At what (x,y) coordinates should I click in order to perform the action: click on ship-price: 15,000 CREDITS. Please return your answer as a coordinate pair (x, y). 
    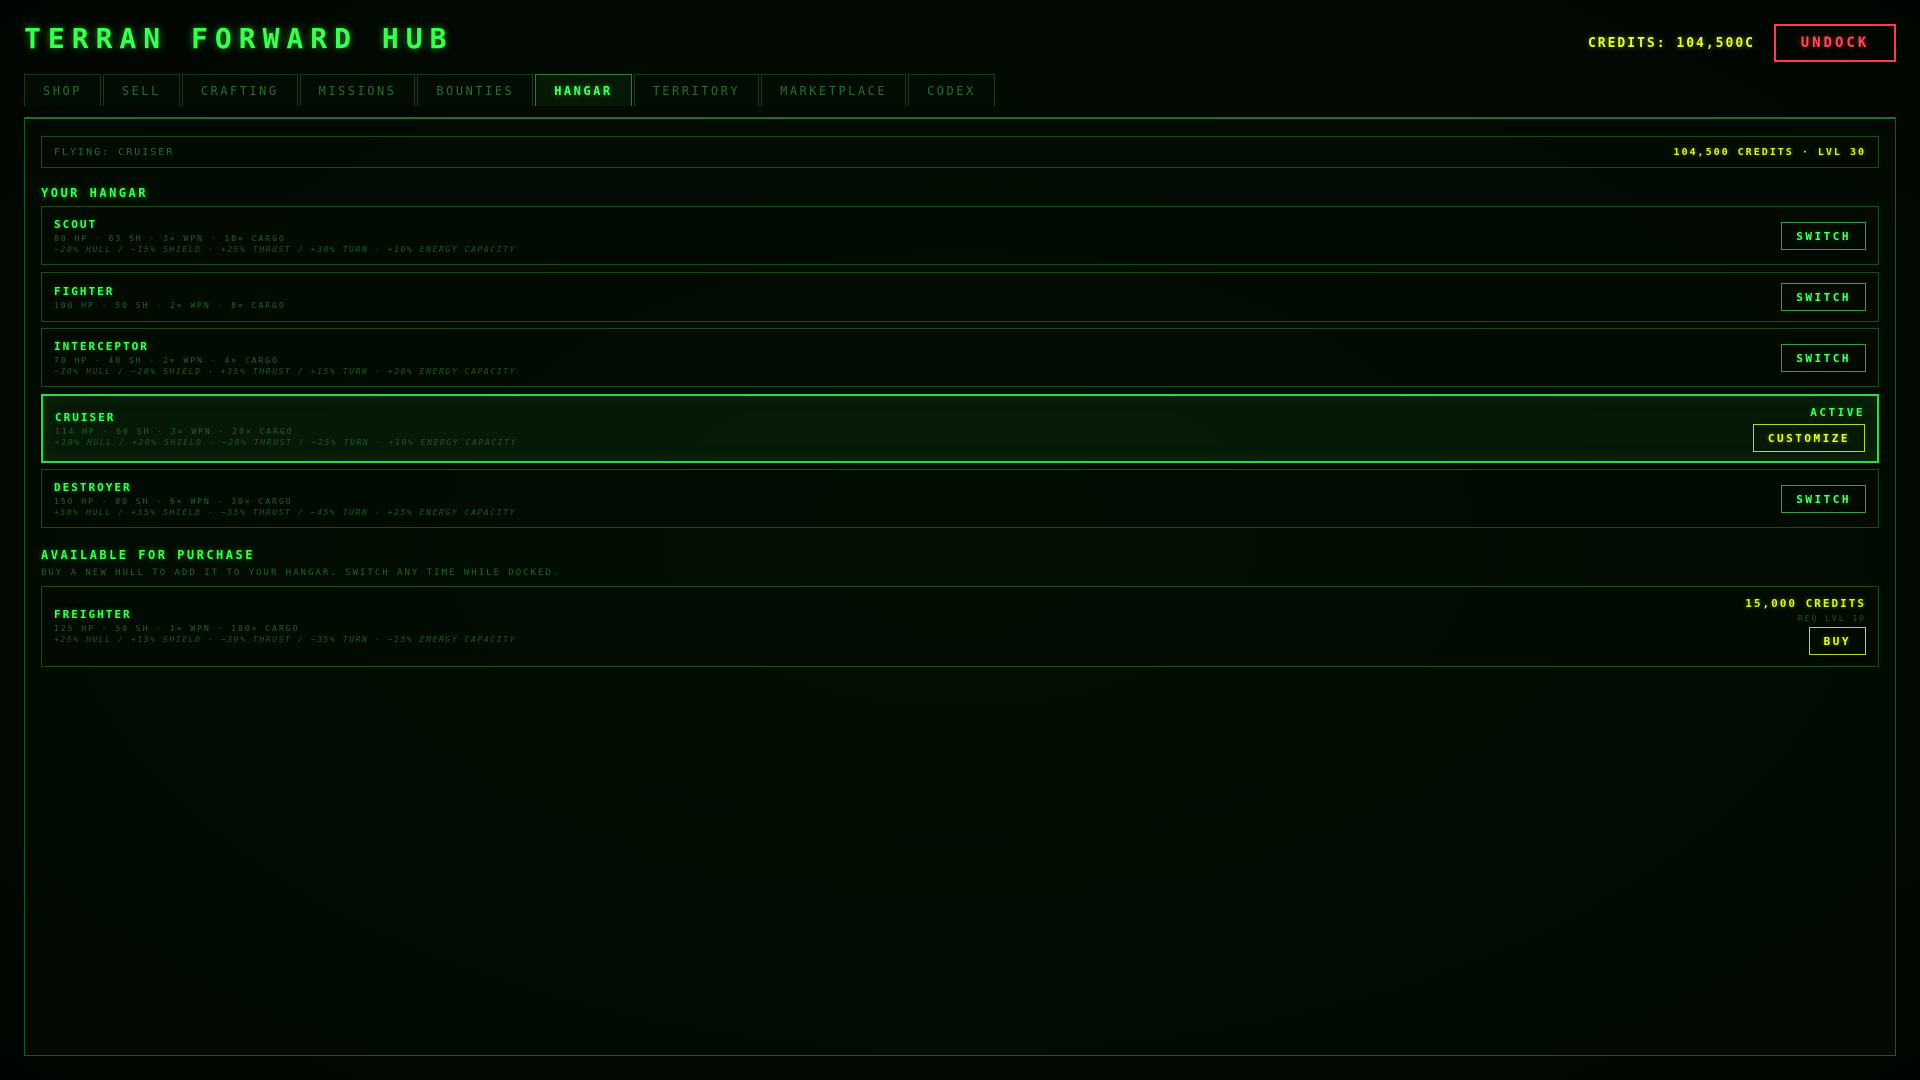
    Looking at the image, I should click on (1805, 603).